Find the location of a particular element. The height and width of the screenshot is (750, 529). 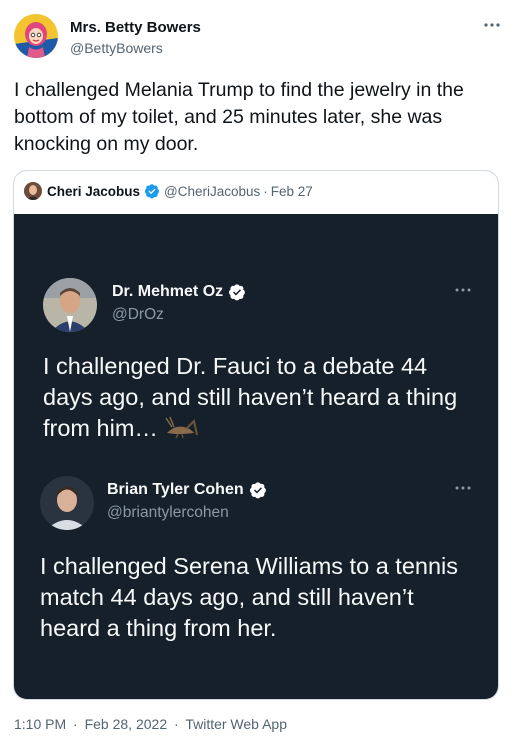

author-handle: @BettyBowers is located at coordinates (116, 48).